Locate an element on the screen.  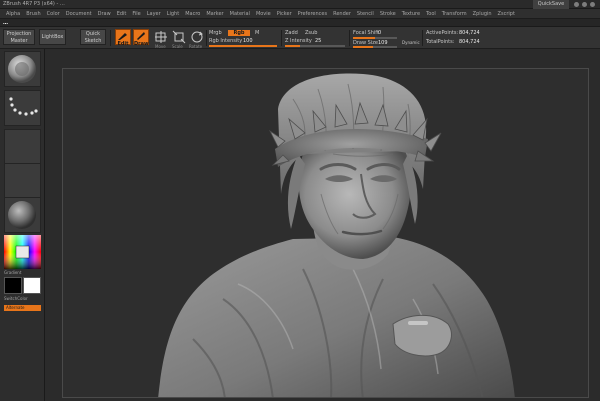
menu-item-light: Light is located at coordinates (173, 13).